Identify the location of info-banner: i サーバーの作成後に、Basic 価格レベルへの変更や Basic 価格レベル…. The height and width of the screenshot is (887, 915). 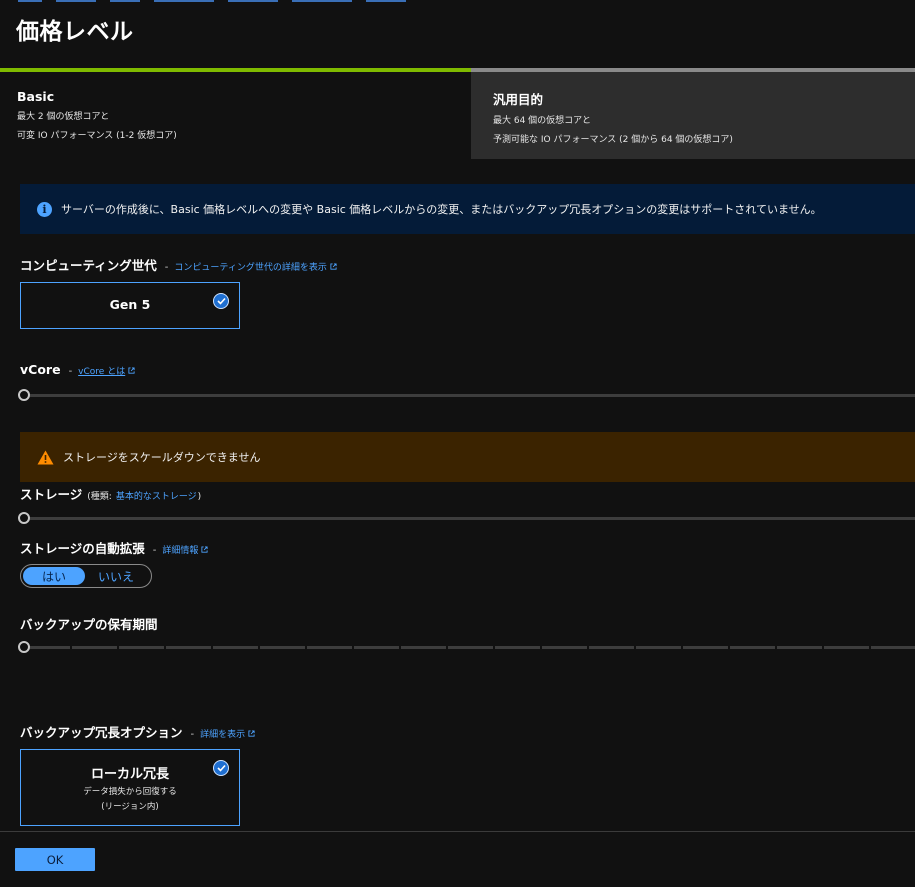
(467, 209).